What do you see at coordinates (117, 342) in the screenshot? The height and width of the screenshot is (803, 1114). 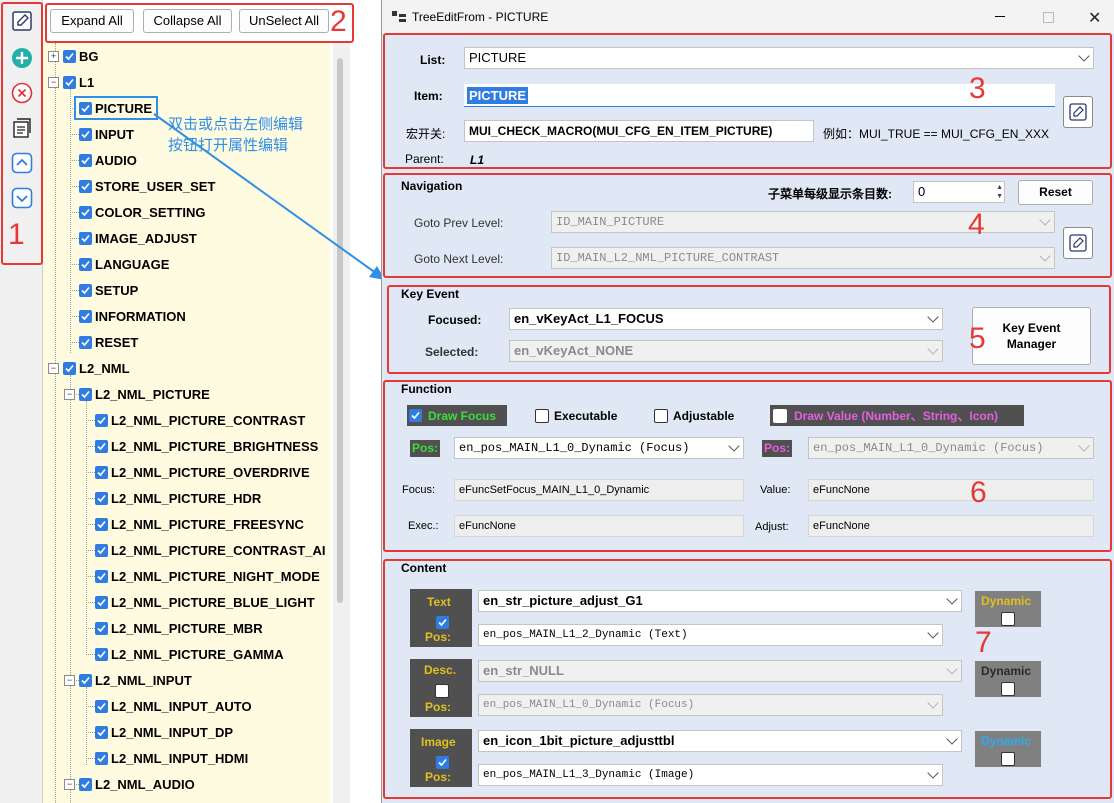 I see `tree-node-label: RESET` at bounding box center [117, 342].